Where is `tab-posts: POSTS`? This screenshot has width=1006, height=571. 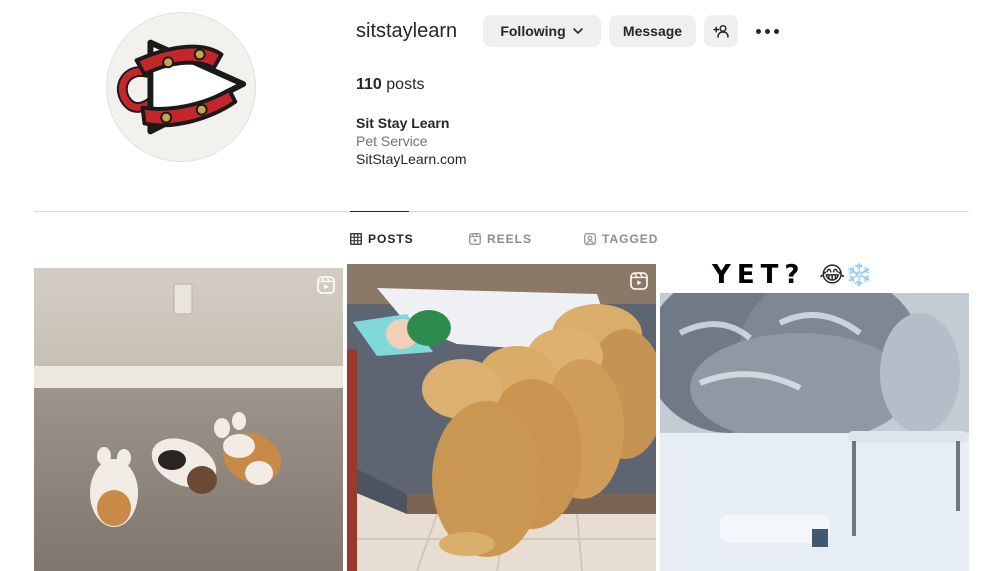 tab-posts: POSTS is located at coordinates (382, 239).